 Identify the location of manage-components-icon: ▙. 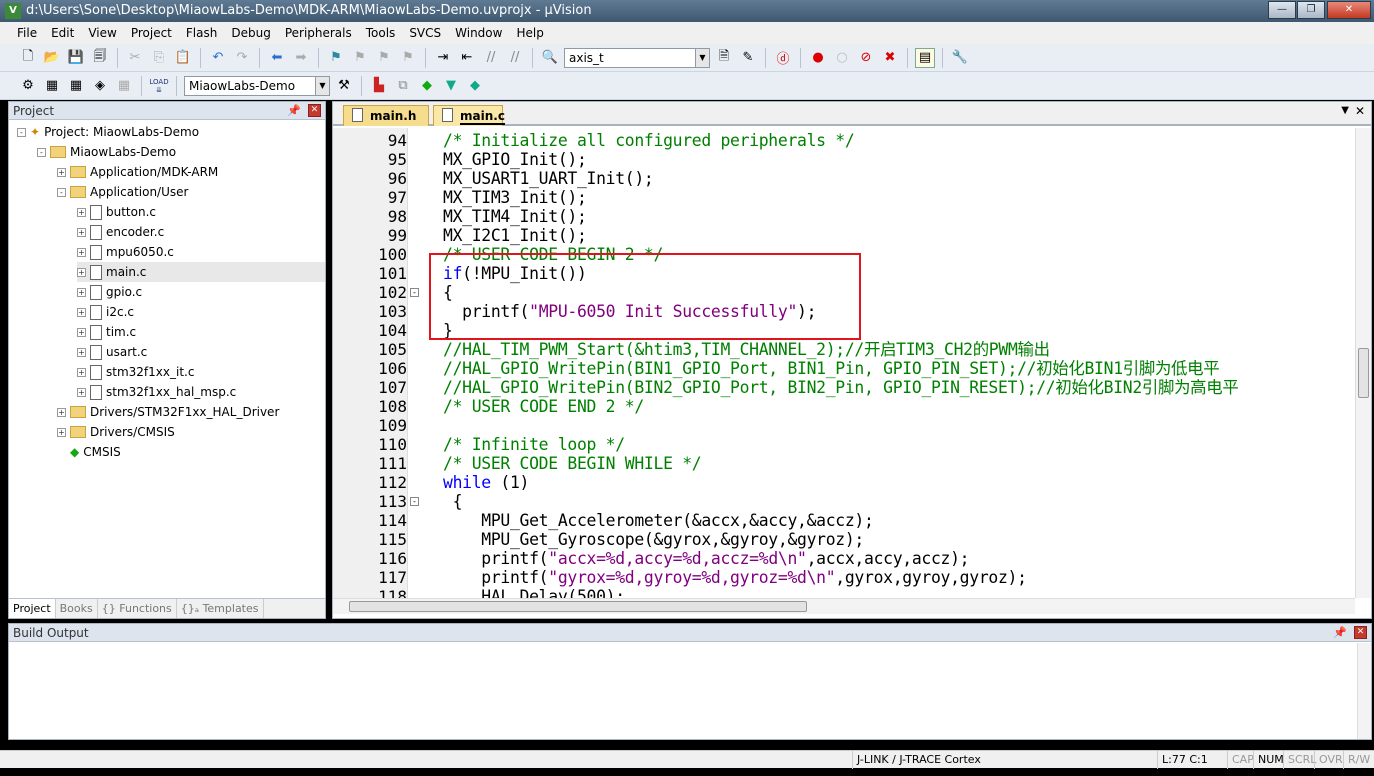
(379, 86).